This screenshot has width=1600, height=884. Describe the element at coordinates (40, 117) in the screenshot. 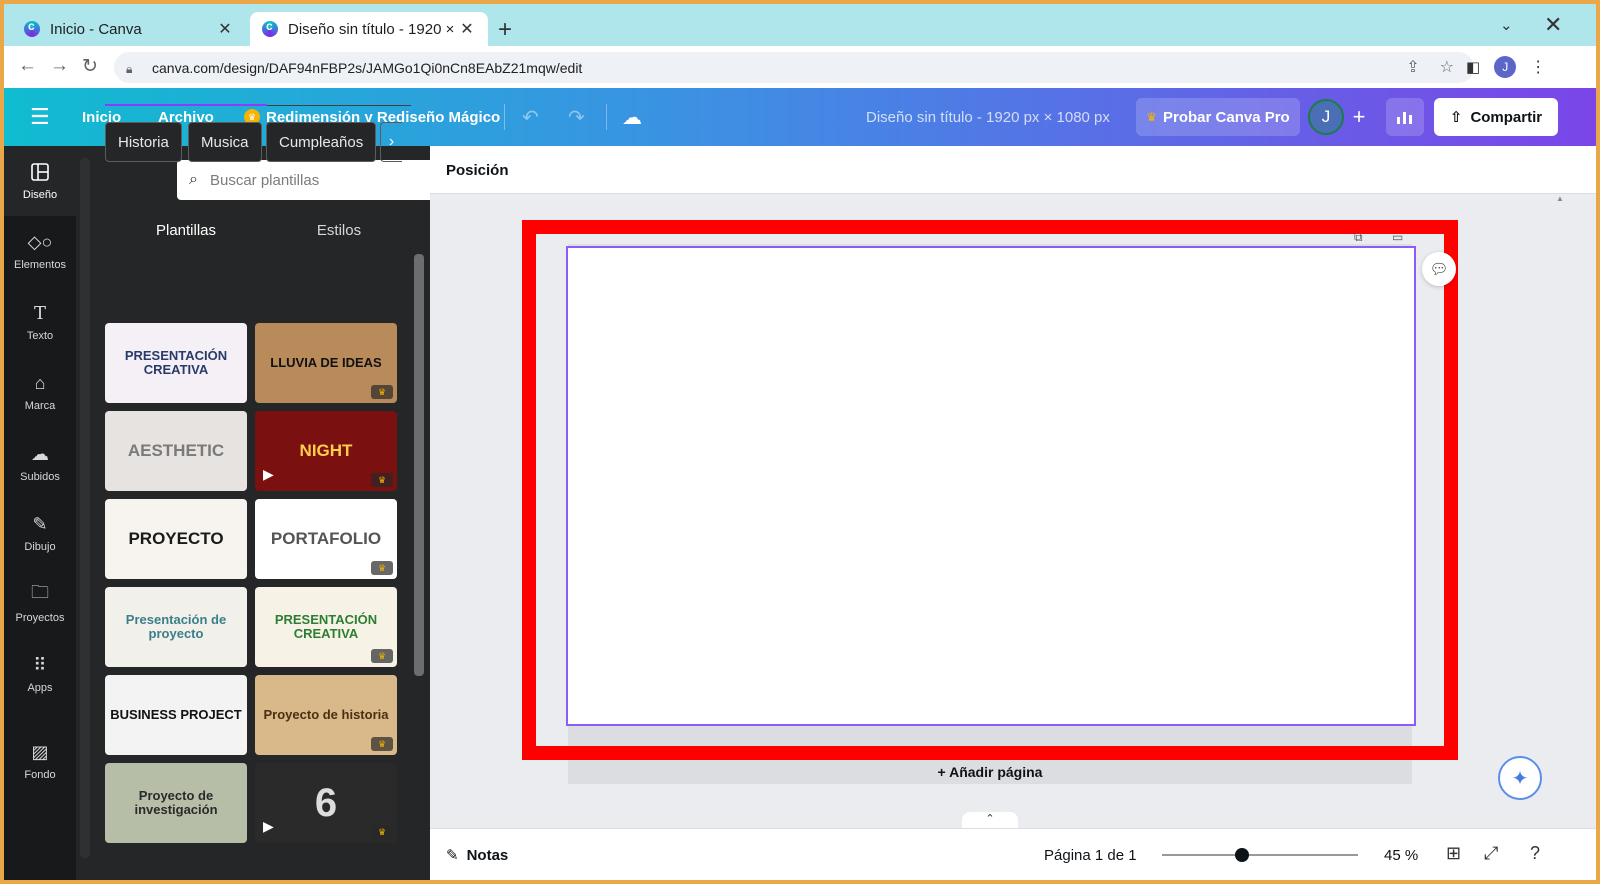

I see `hamburger-icon: ☰` at that location.